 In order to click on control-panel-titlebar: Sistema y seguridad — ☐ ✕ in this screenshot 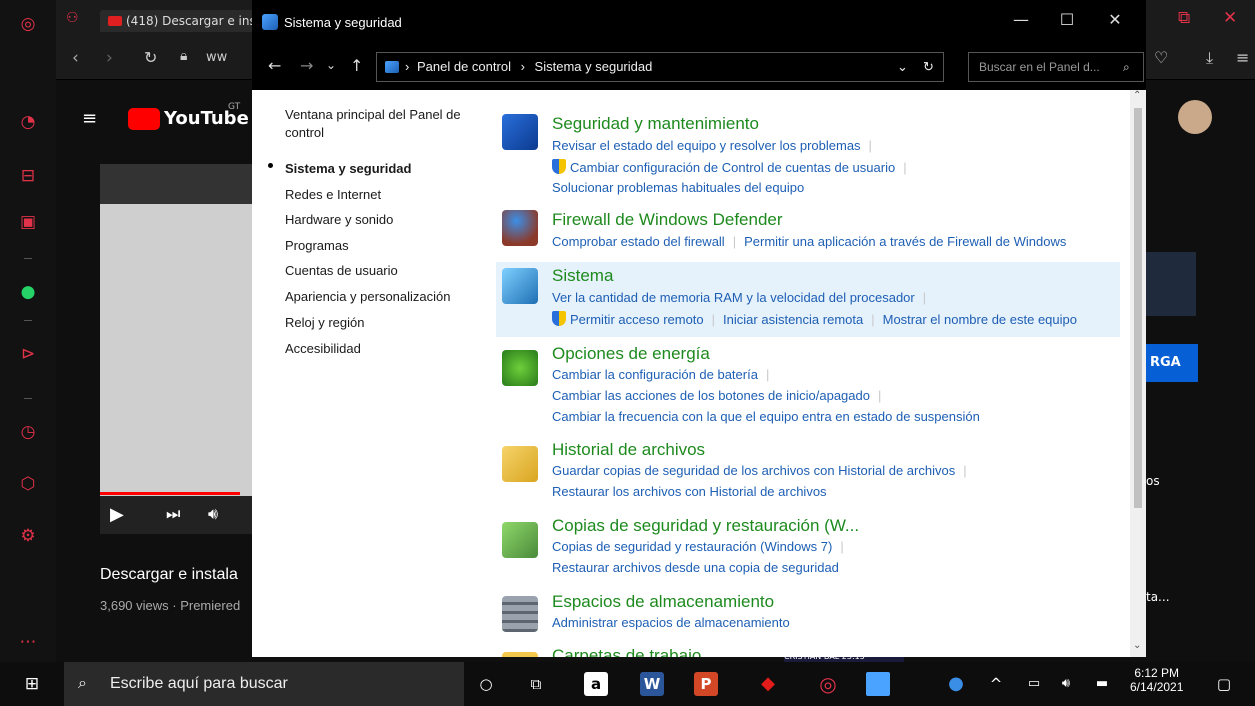, I will do `click(699, 23)`.